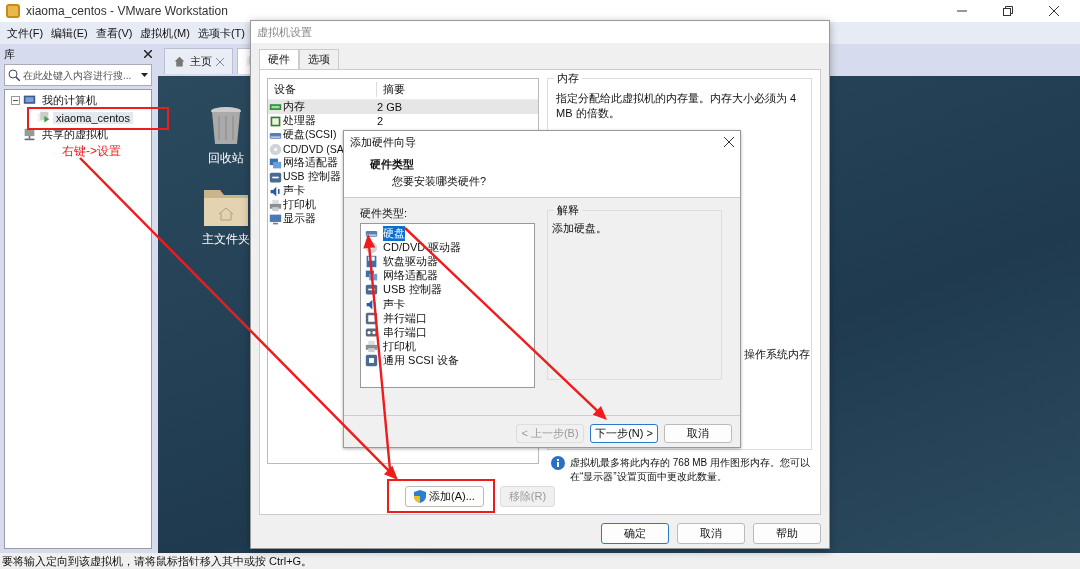 This screenshot has width=1080, height=569. I want to click on description-text: 指定分配给此虚拟机的内存量。内存大小必须为 4 MB 的倍数。, so click(677, 106).